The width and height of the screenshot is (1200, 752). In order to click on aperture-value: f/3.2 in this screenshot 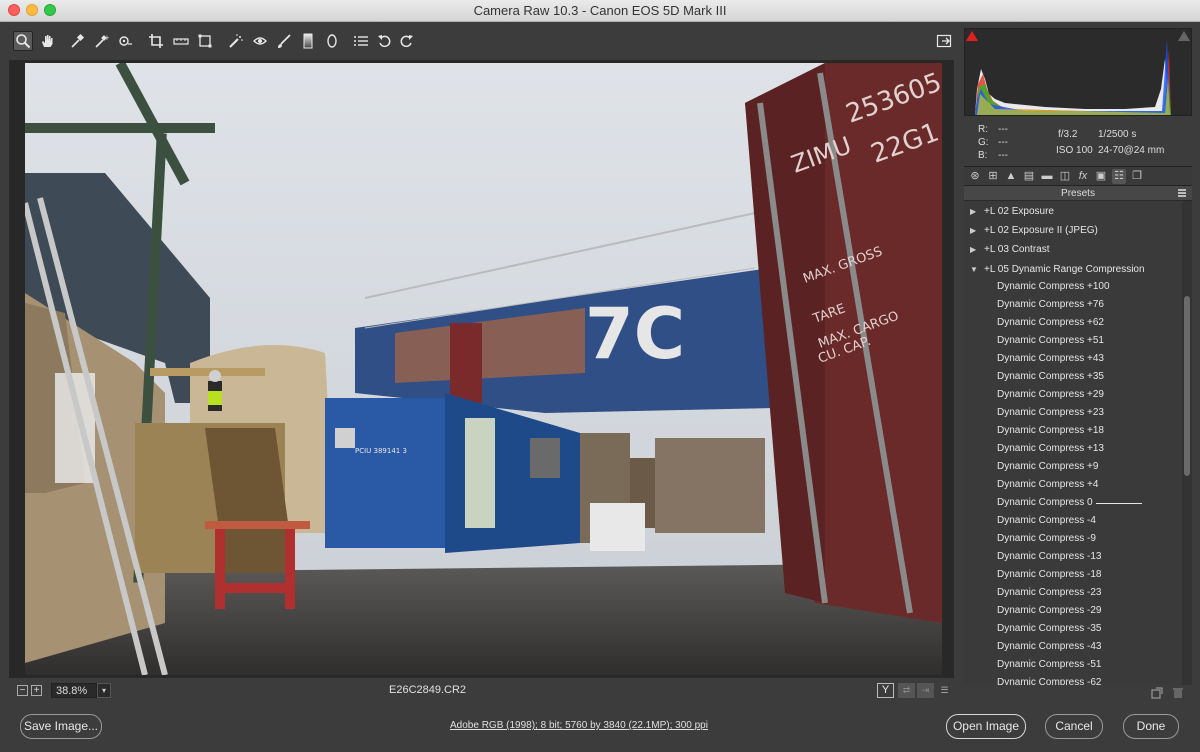, I will do `click(1068, 134)`.